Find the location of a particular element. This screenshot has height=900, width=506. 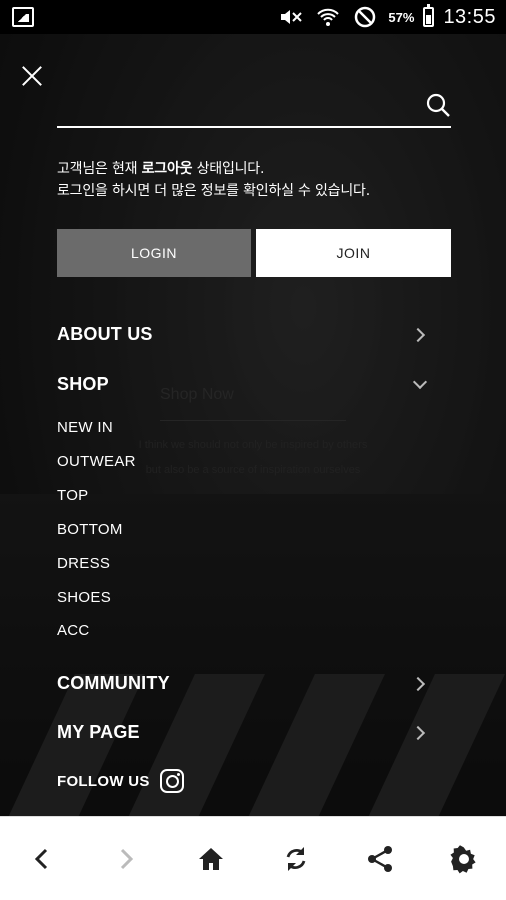

battery-percent: 57% is located at coordinates (401, 17).